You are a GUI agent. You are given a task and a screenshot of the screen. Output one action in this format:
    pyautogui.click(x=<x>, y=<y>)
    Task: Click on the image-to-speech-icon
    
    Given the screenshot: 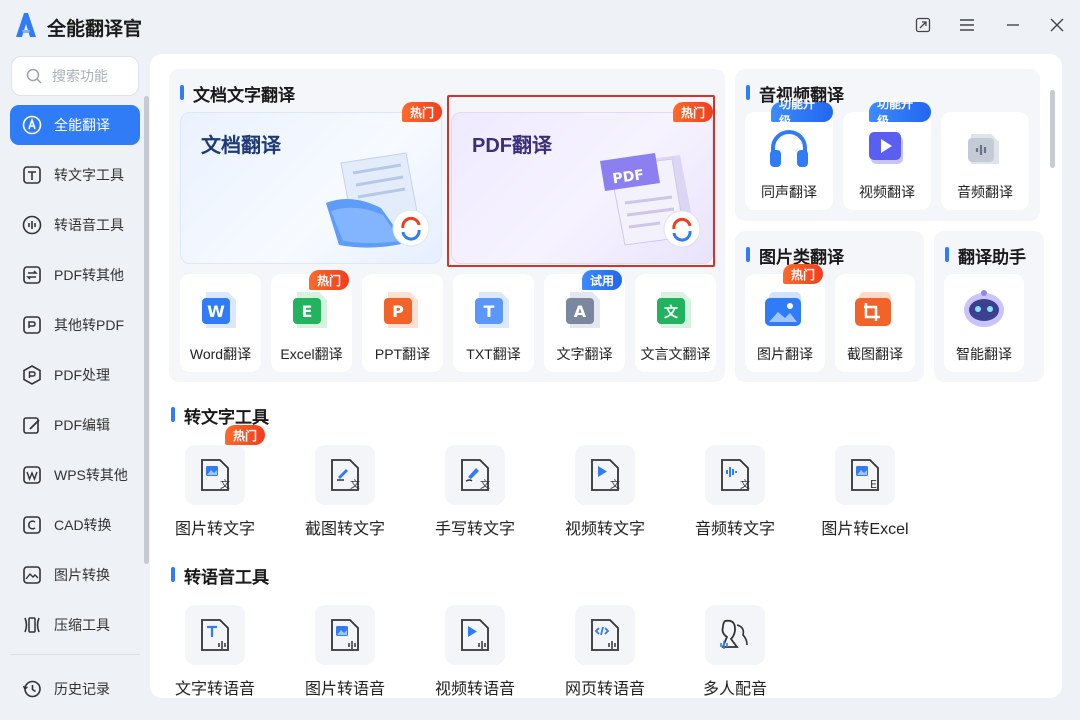 What is the action you would take?
    pyautogui.click(x=345, y=635)
    